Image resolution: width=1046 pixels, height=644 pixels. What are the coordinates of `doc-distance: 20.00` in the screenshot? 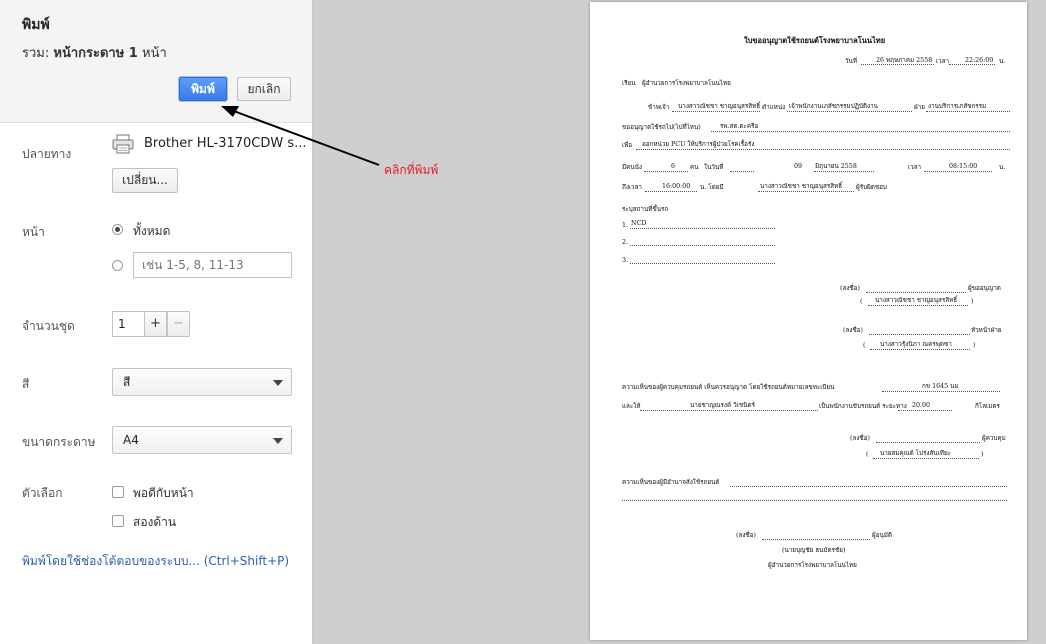 It's located at (921, 405).